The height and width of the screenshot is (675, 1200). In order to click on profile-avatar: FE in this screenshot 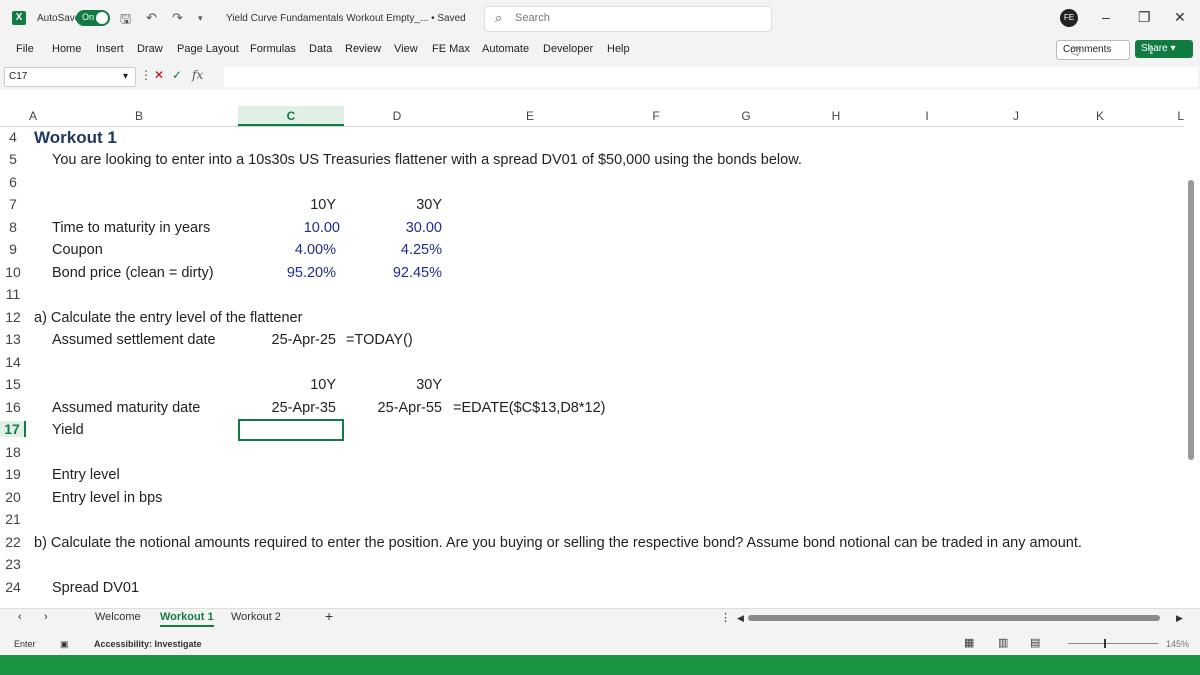, I will do `click(1069, 18)`.